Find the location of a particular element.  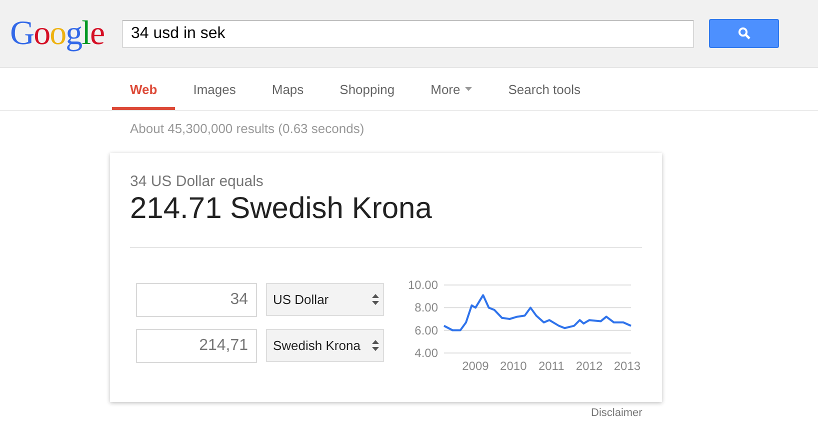

y-tick-label: 8.00 is located at coordinates (426, 307).